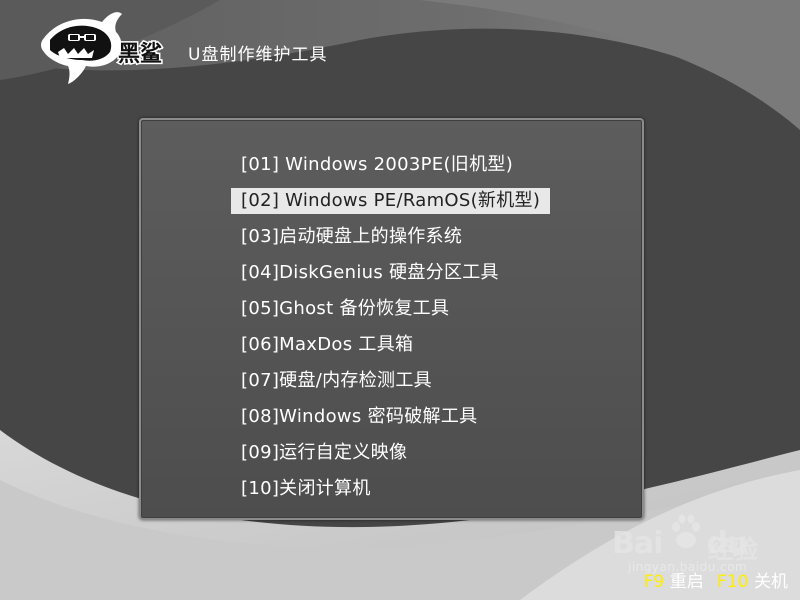  What do you see at coordinates (637, 543) in the screenshot?
I see `watermark-brand-prefix: Bai` at bounding box center [637, 543].